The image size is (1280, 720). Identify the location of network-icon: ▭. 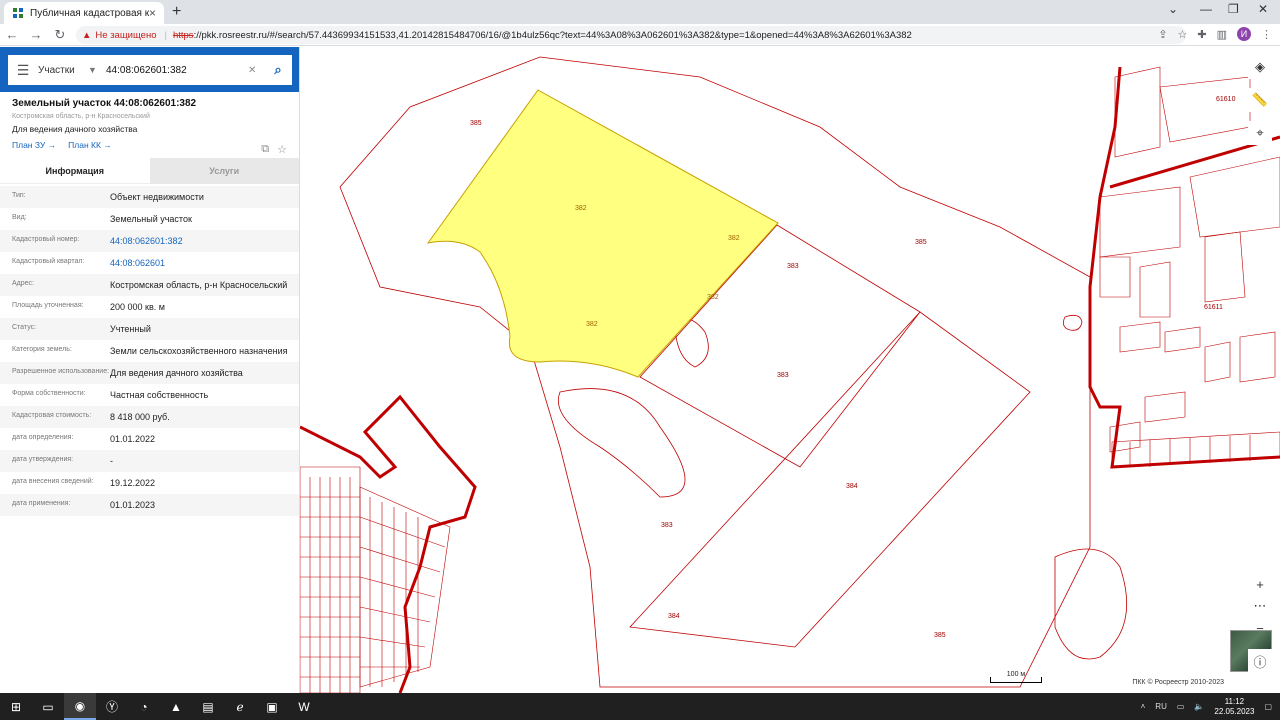
(1181, 706).